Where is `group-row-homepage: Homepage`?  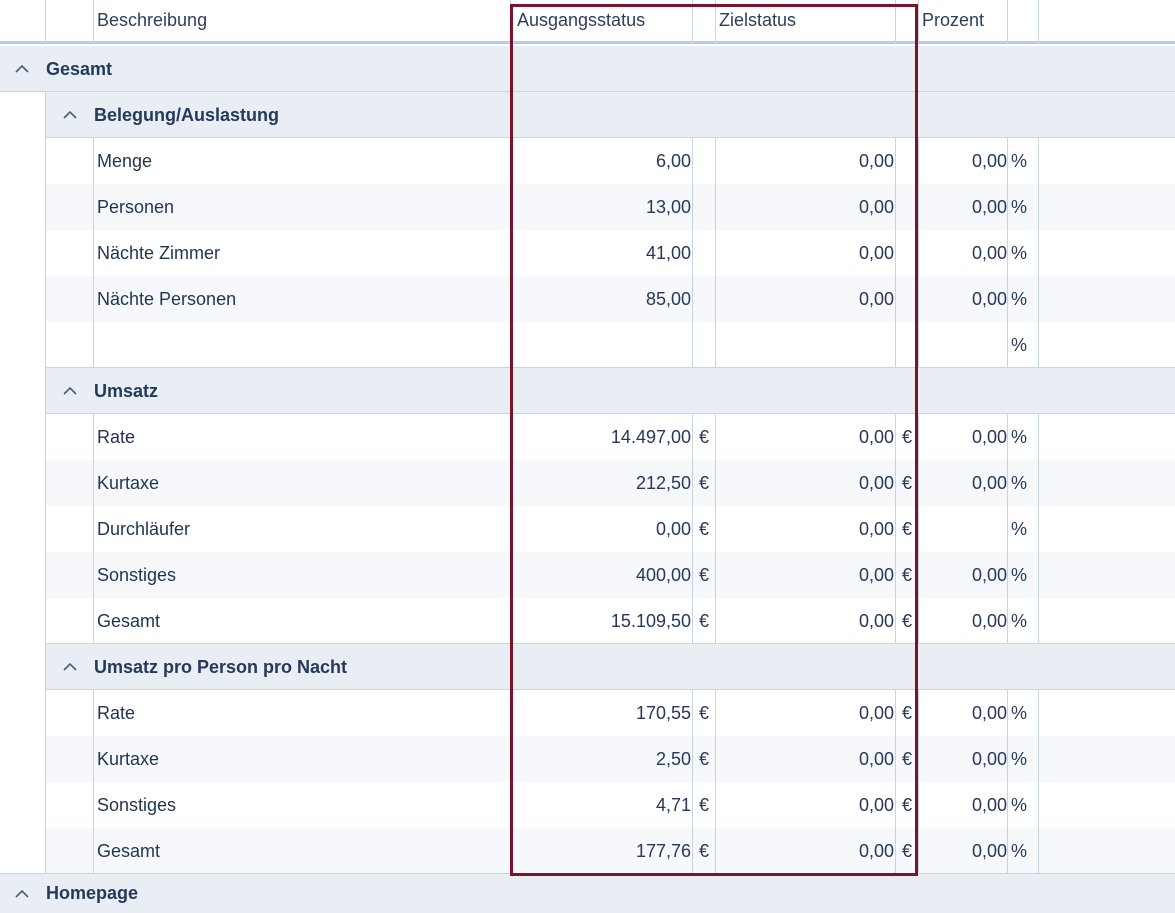
group-row-homepage: Homepage is located at coordinates (587, 893).